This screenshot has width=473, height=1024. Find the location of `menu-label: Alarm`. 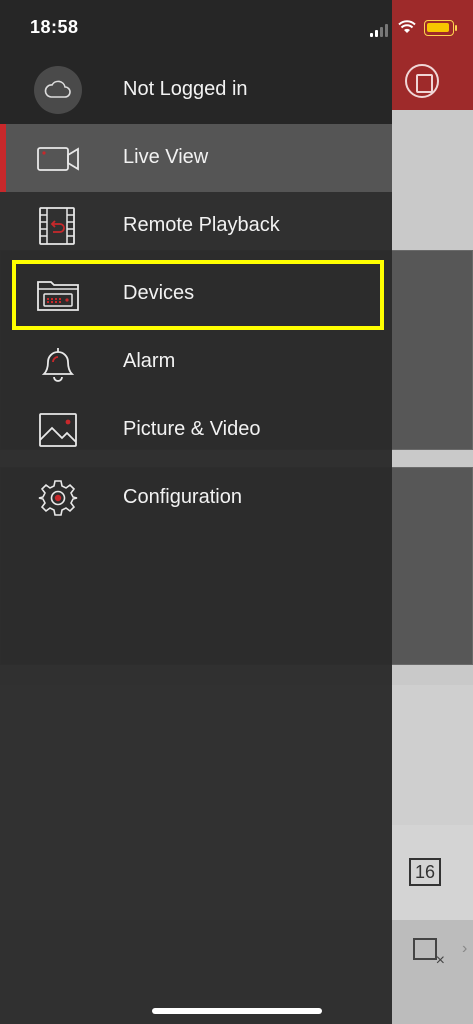

menu-label: Alarm is located at coordinates (149, 361).